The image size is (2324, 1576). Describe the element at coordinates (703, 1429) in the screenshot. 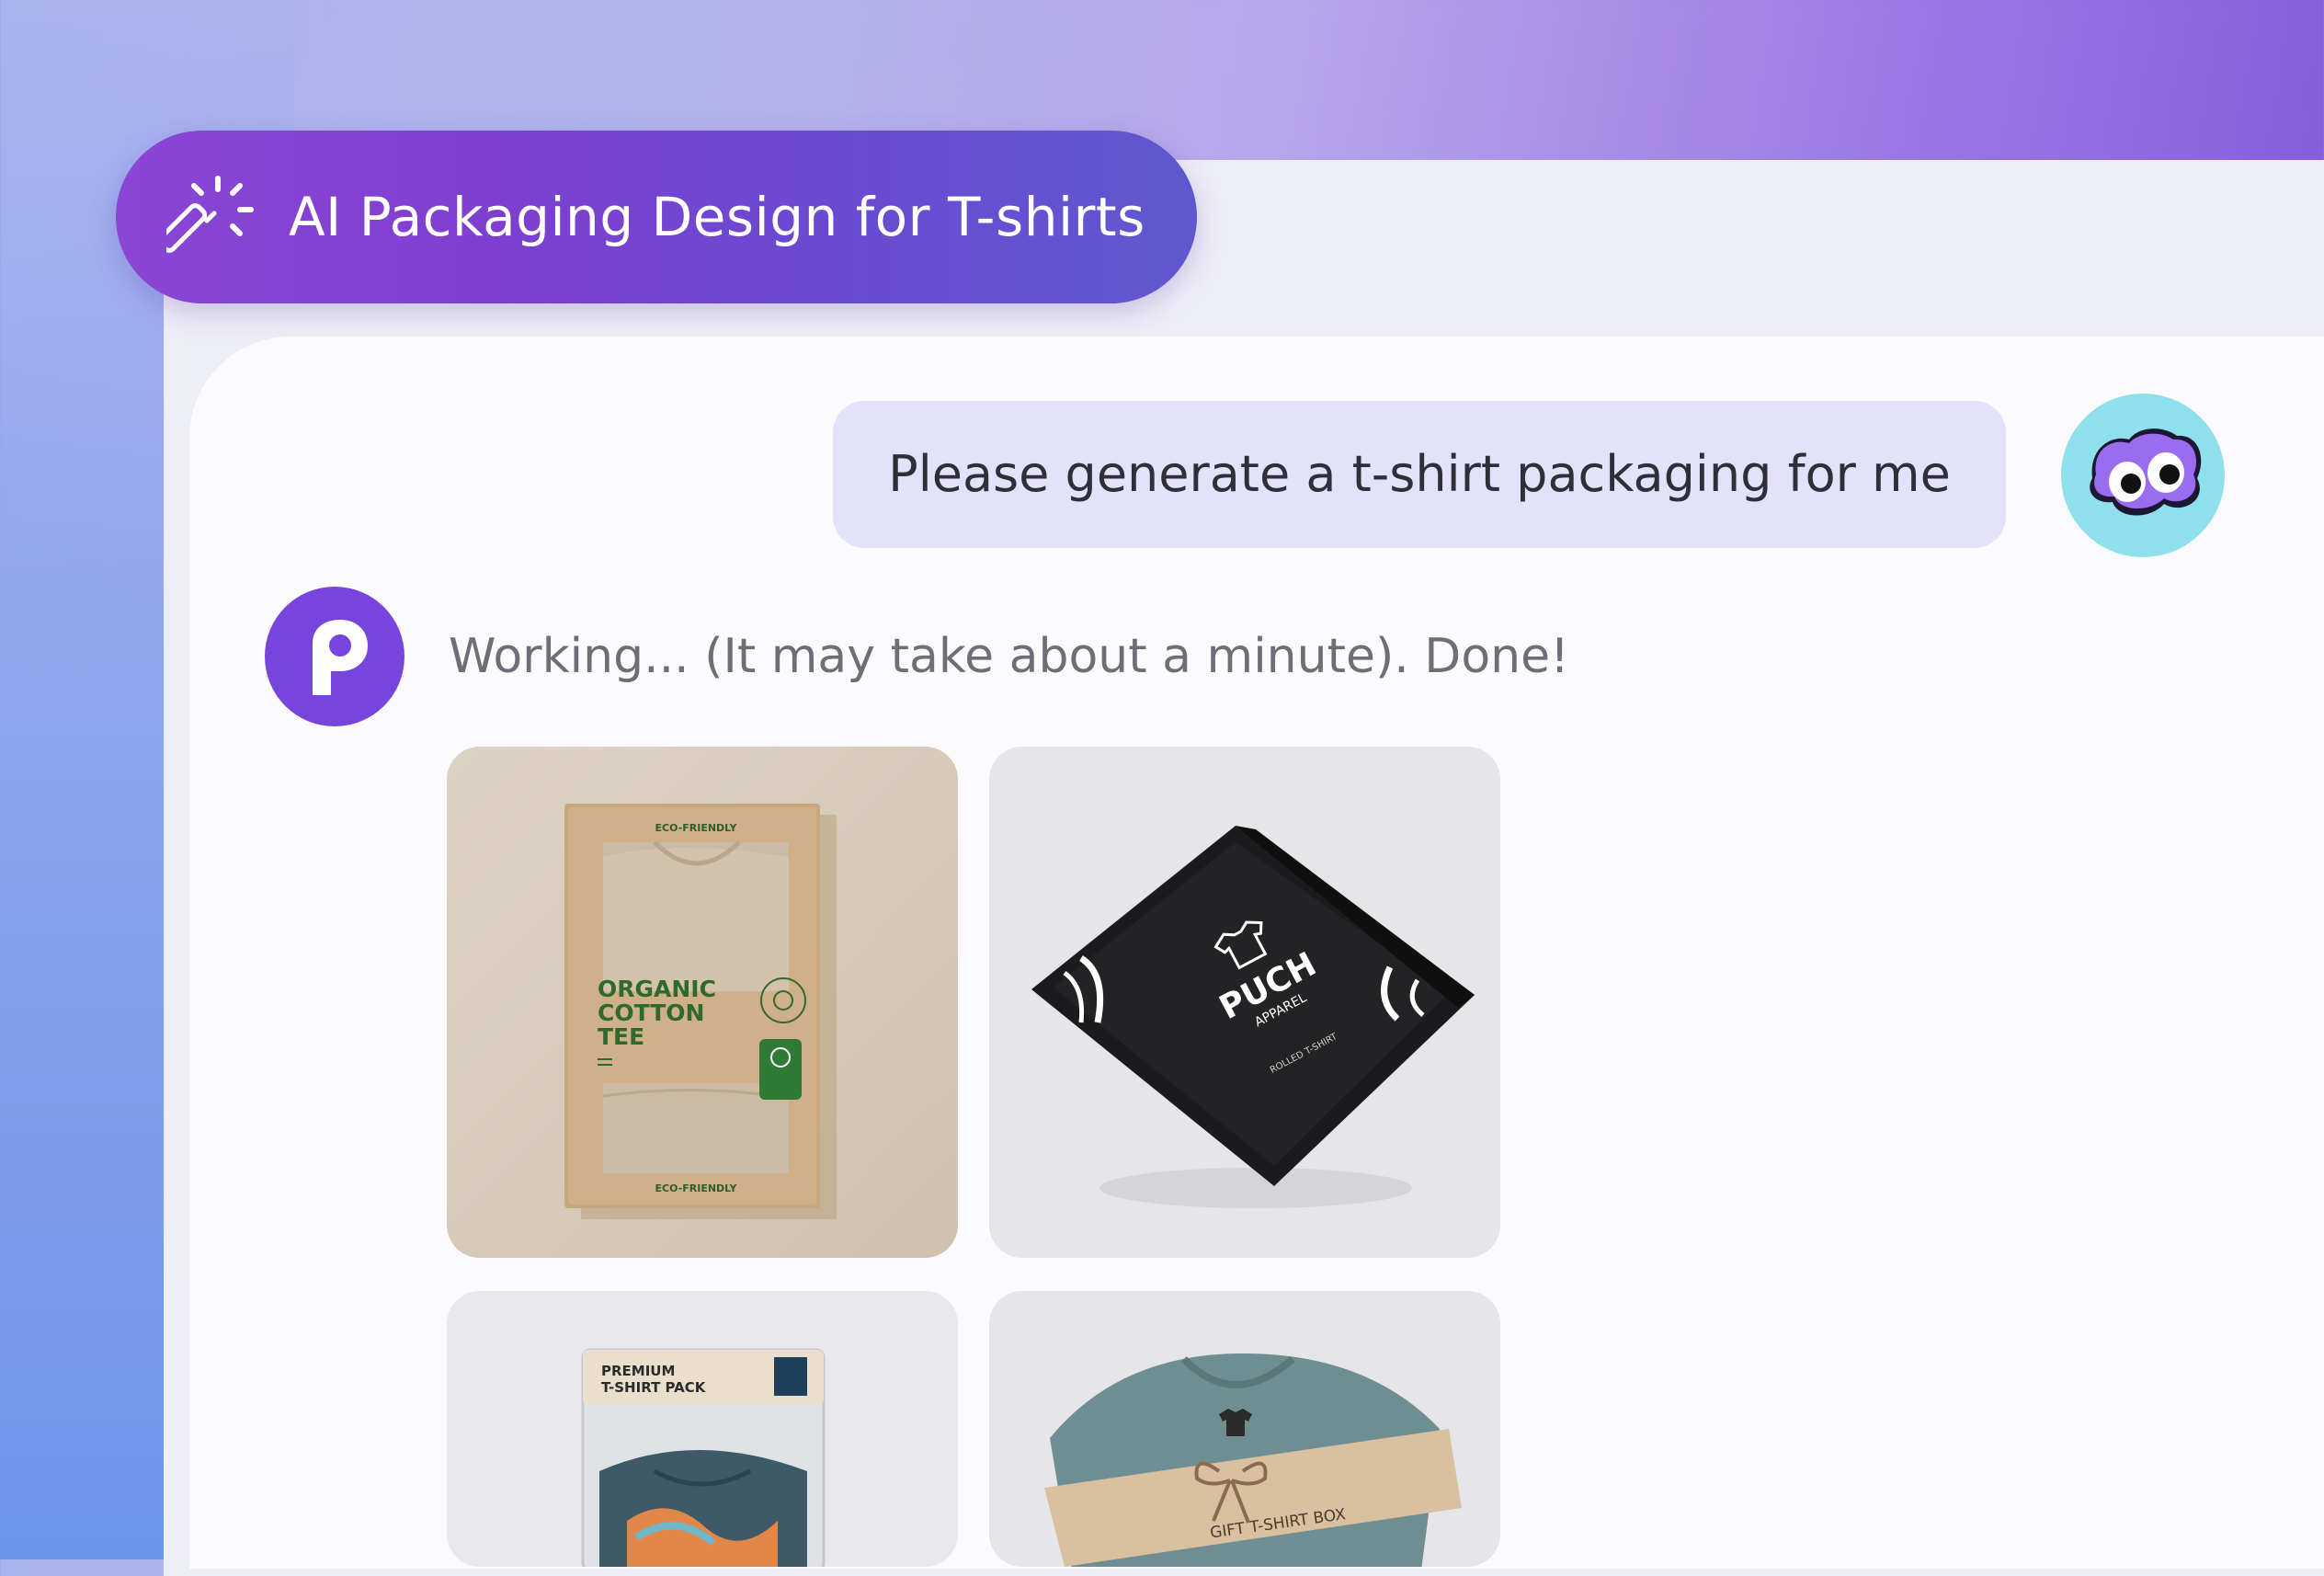

I see `result-image-clear-pouch: PREMIUM T-SHIRT PACK` at that location.